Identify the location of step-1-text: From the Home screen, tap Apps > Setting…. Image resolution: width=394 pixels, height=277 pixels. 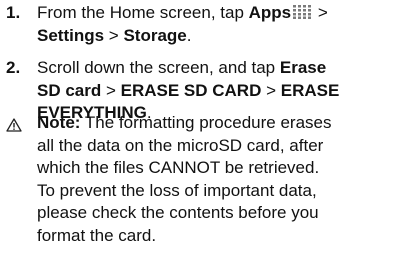
(213, 24).